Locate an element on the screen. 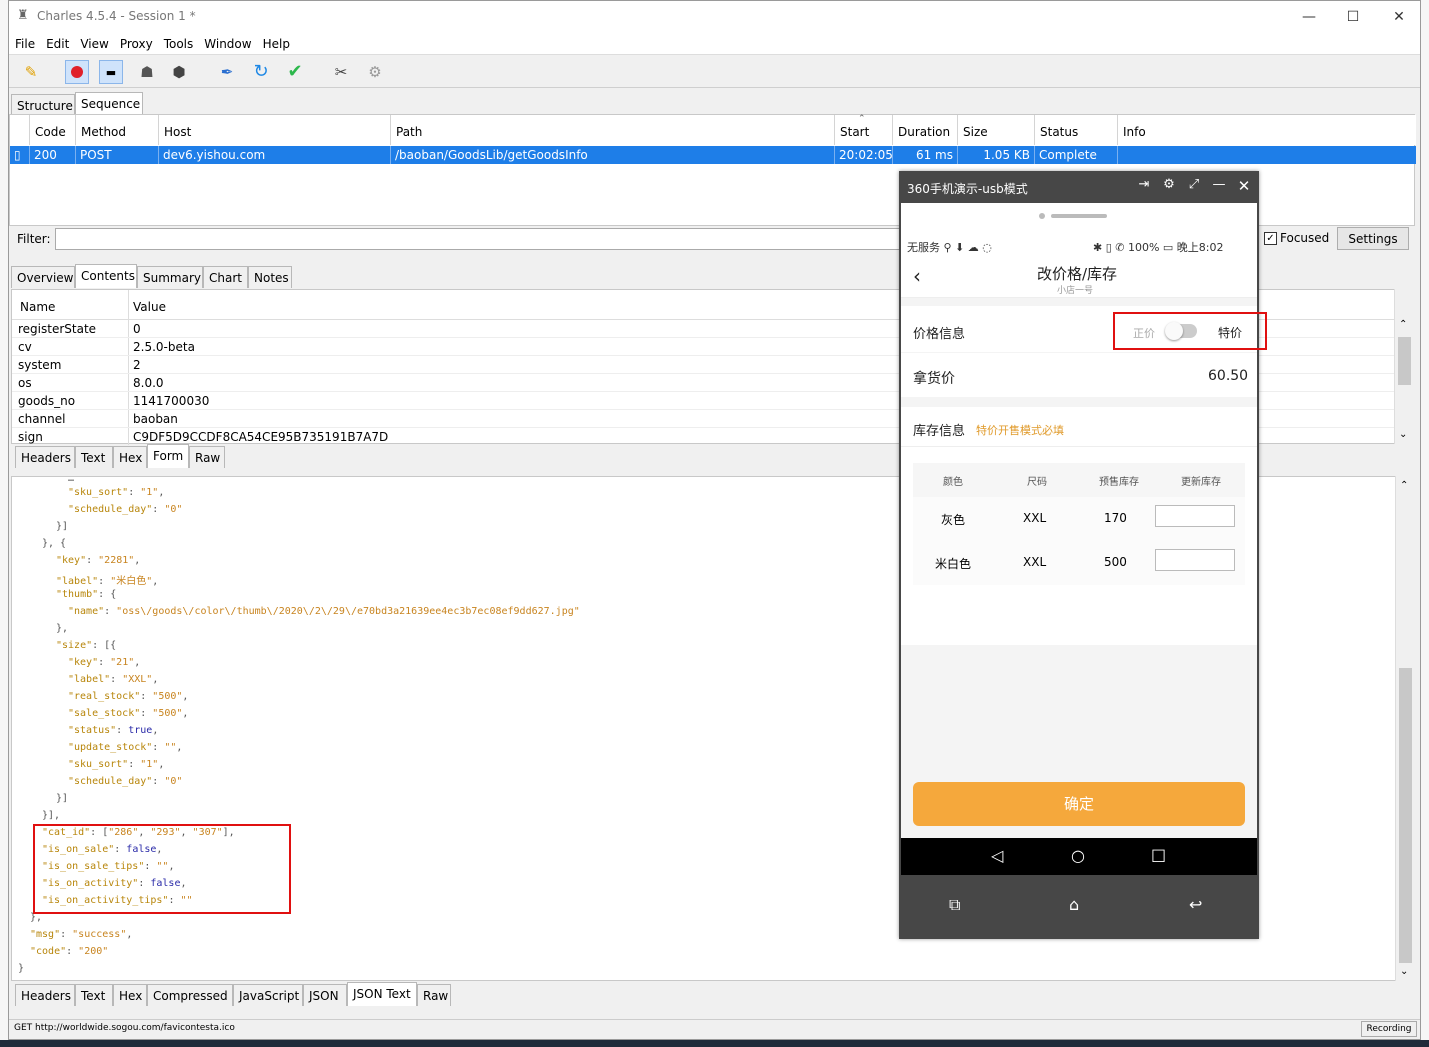  tools-icon: ✂ is located at coordinates (341, 72).